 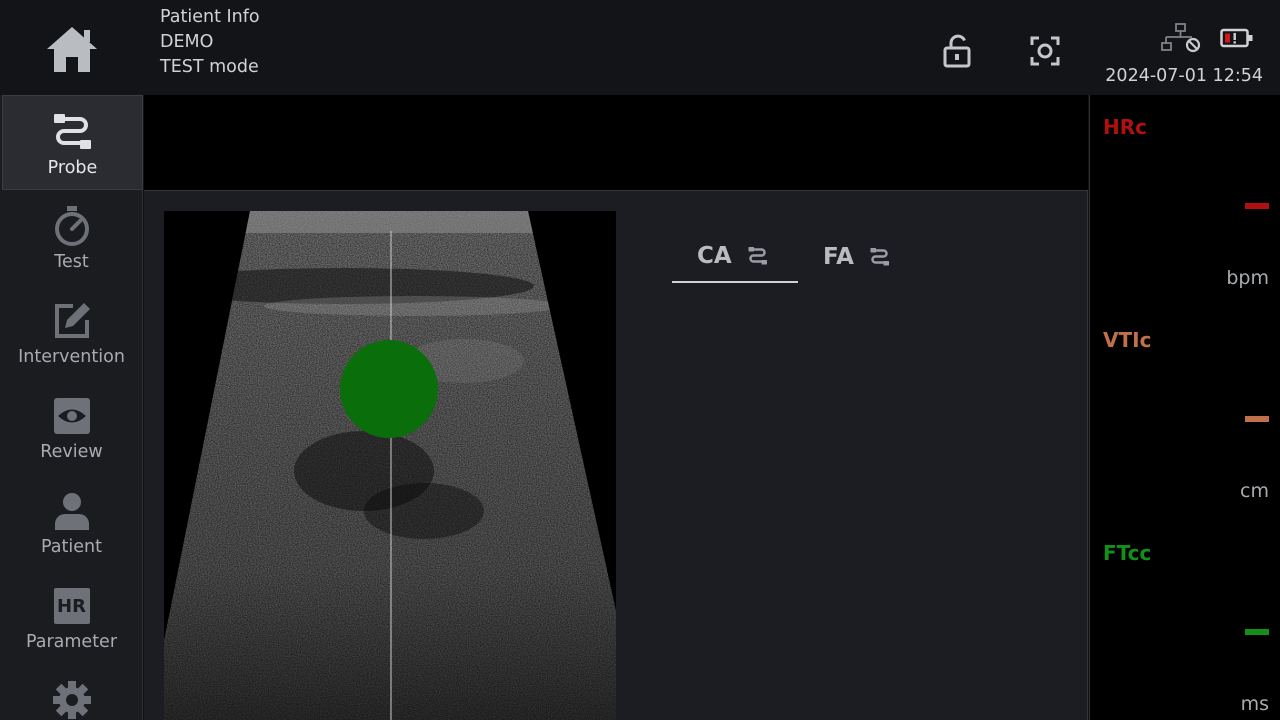 I want to click on patient-name: DEMO, so click(x=187, y=42).